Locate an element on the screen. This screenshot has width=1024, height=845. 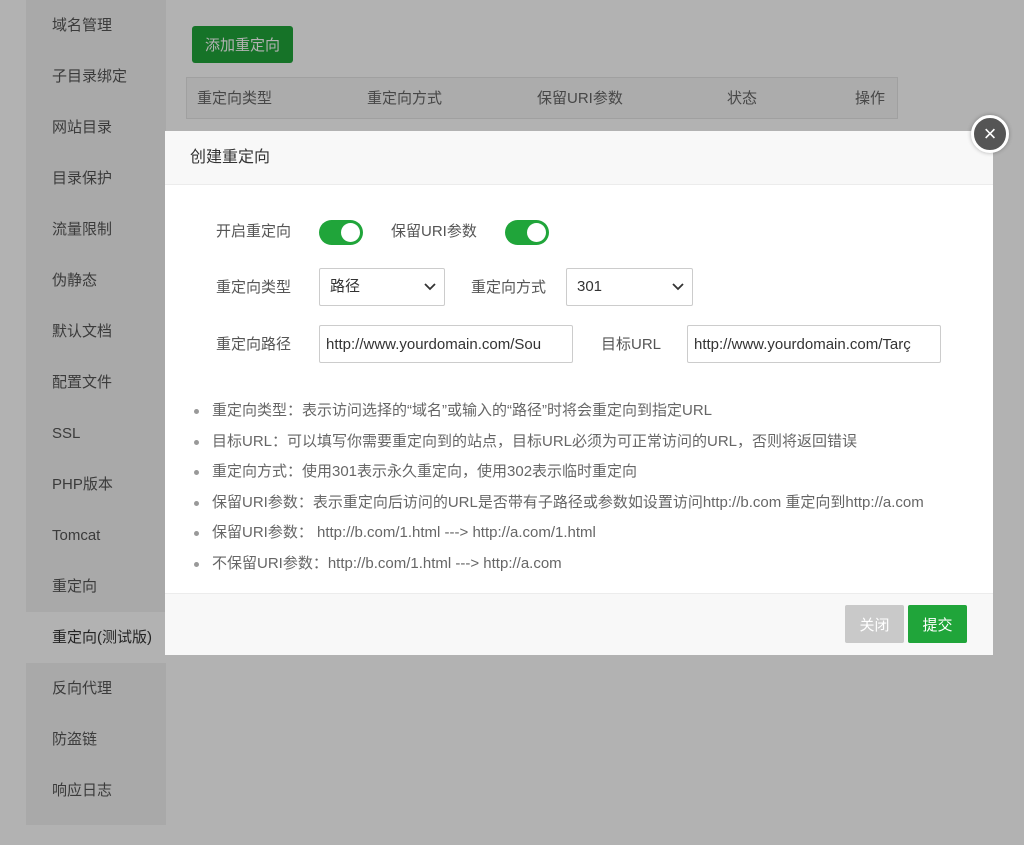
redirect-method-select: 301 is located at coordinates (629, 287).